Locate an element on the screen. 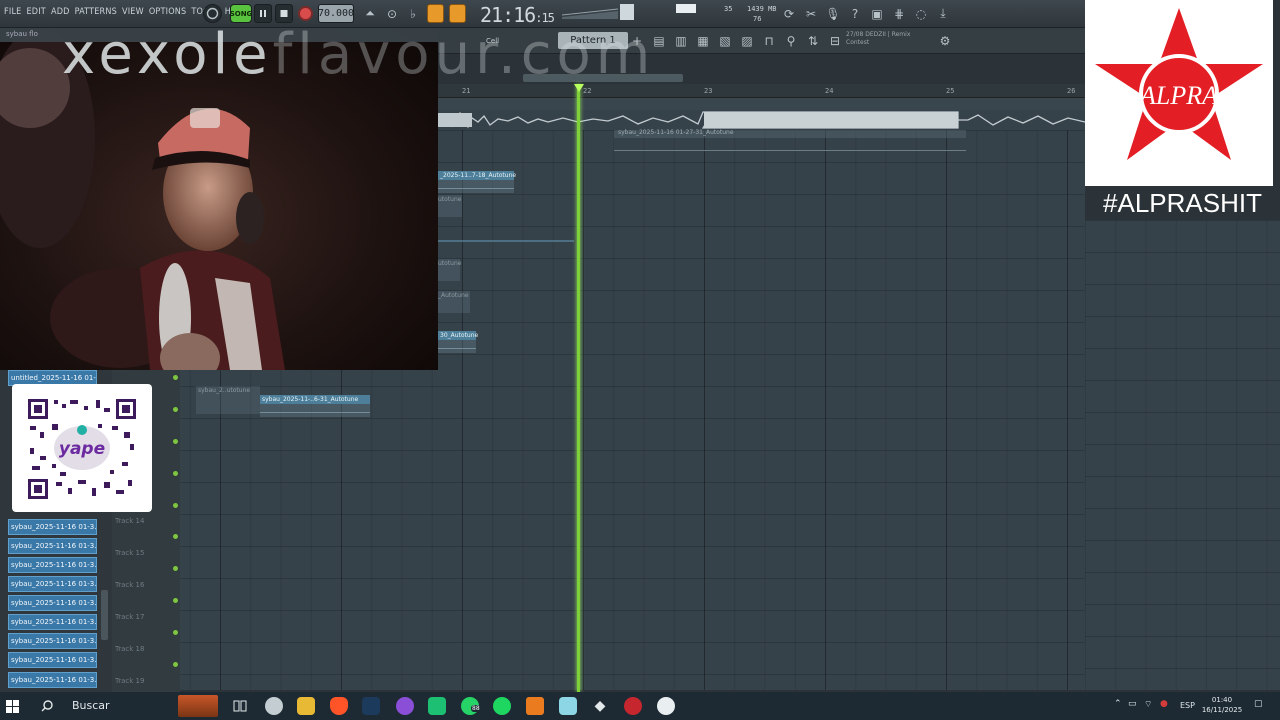 This screenshot has width=1280, height=720. tray-network-icon: ▭ is located at coordinates (1132, 704).